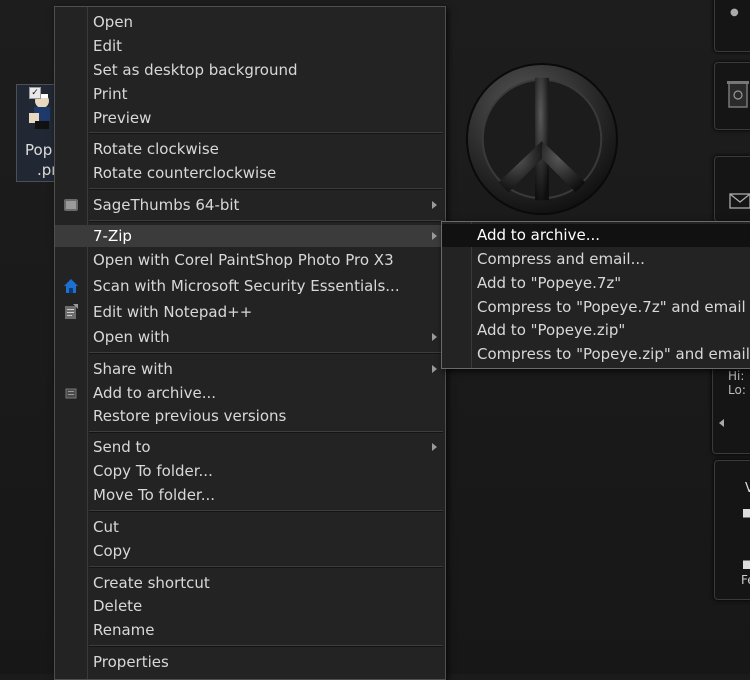 The image size is (750, 680). I want to click on menu-item-edit-notepadpp: Edit with Notepad++, so click(250, 312).